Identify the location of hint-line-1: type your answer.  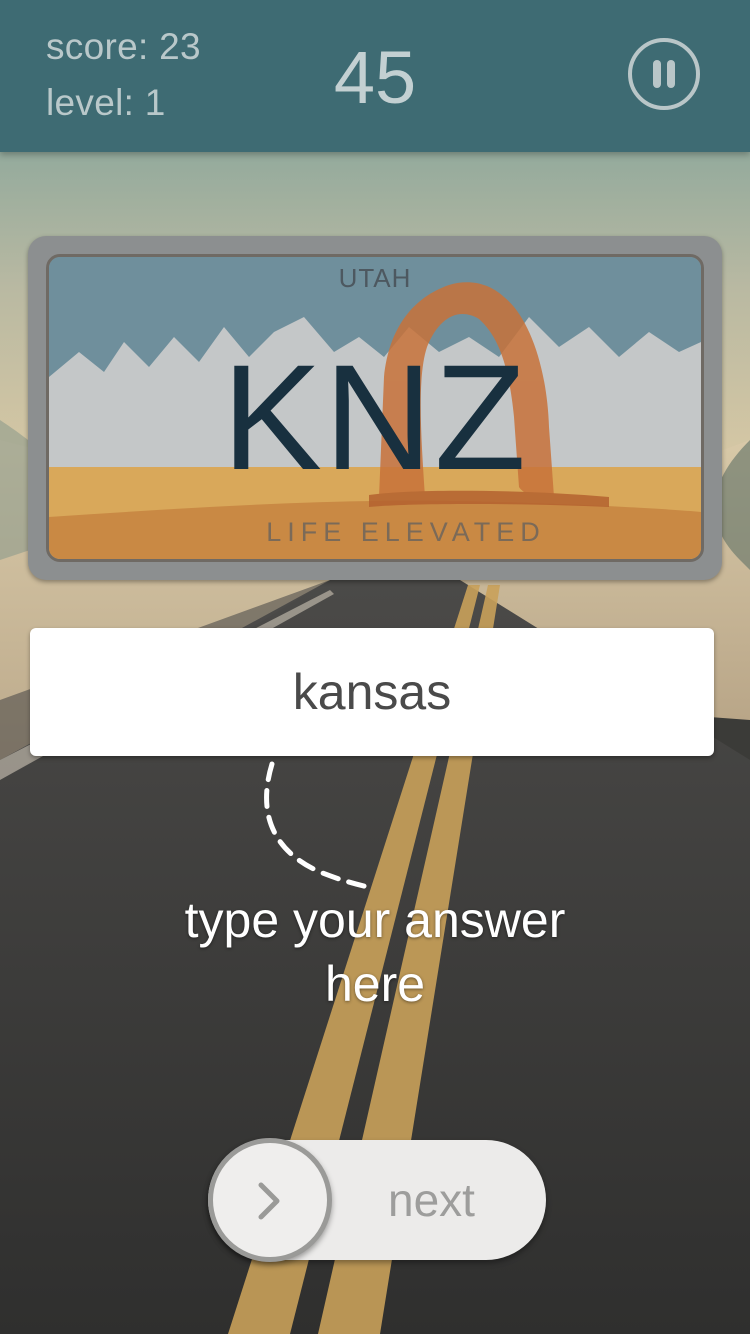
(375, 920).